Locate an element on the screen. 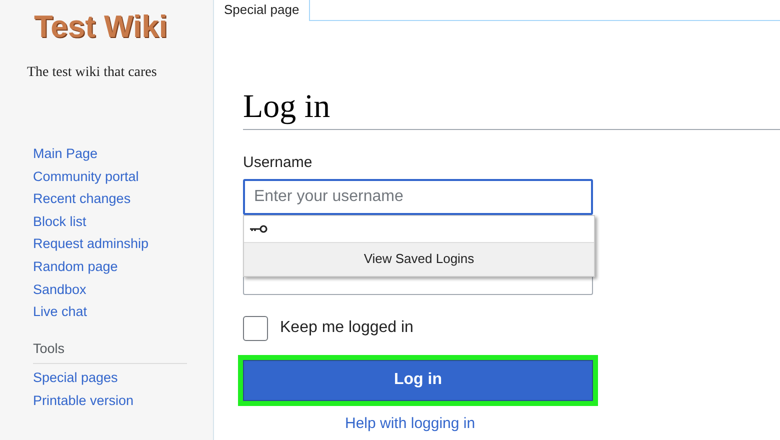  nav-link: Main Page is located at coordinates (65, 154).